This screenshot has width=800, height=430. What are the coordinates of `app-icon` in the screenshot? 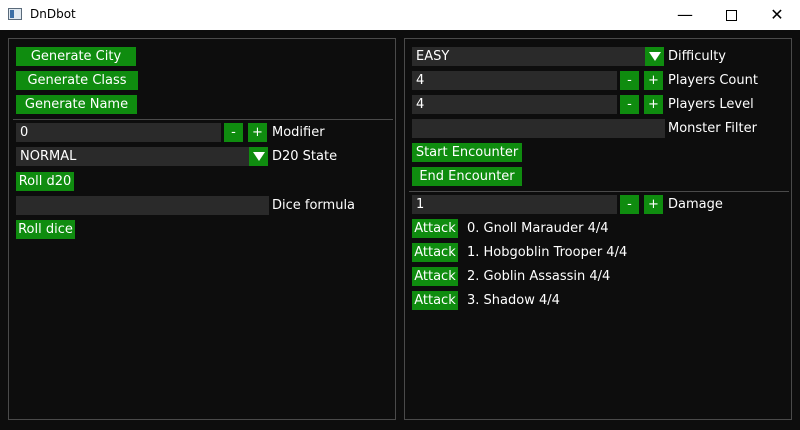 It's located at (15, 14).